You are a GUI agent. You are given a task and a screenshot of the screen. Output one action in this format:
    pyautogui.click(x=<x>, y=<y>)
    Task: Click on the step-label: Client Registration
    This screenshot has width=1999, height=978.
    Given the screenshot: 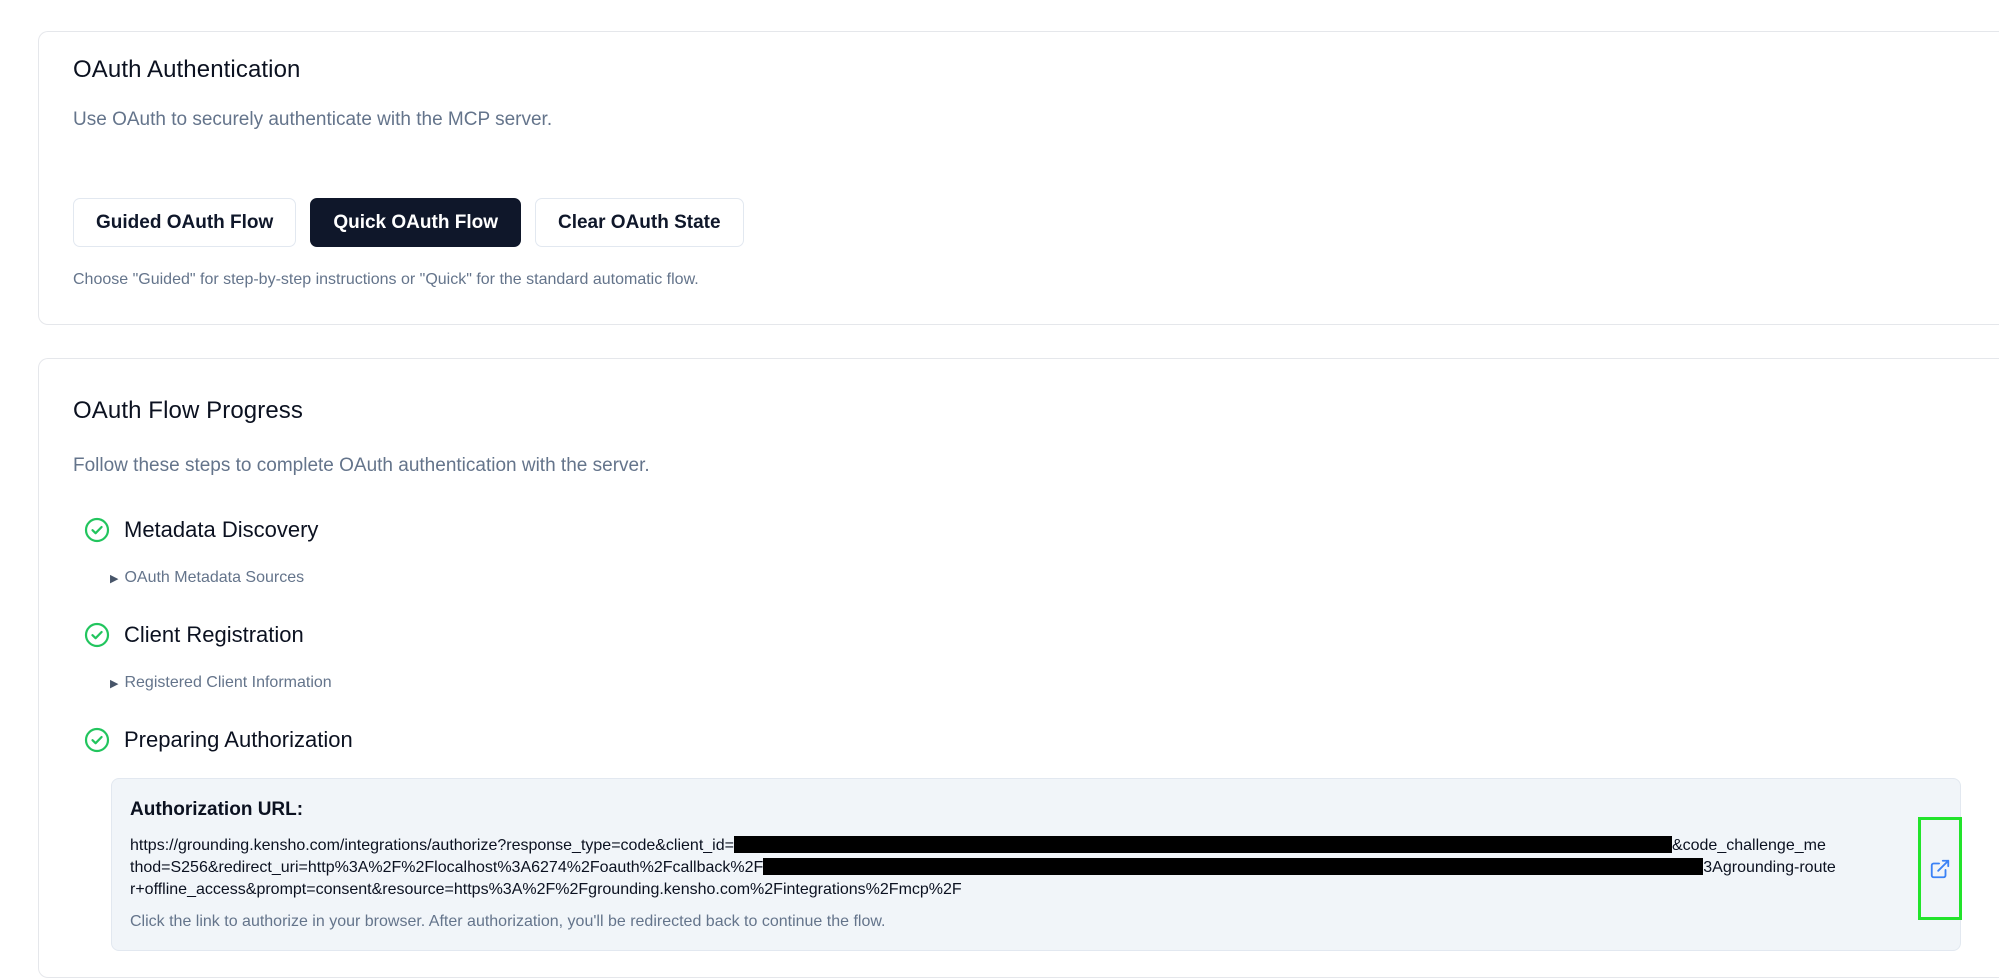 What is the action you would take?
    pyautogui.click(x=214, y=634)
    